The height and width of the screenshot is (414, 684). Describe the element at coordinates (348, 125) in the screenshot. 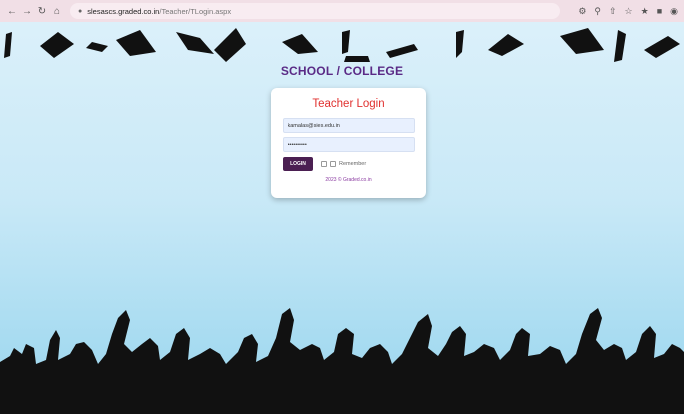

I see `email-field` at that location.